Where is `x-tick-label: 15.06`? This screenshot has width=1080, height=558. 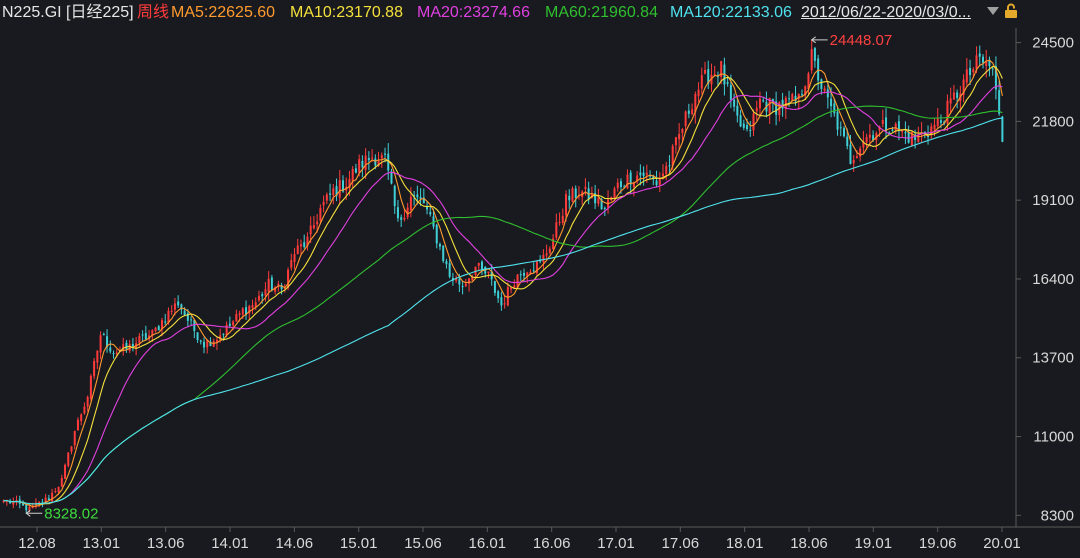 x-tick-label: 15.06 is located at coordinates (423, 543).